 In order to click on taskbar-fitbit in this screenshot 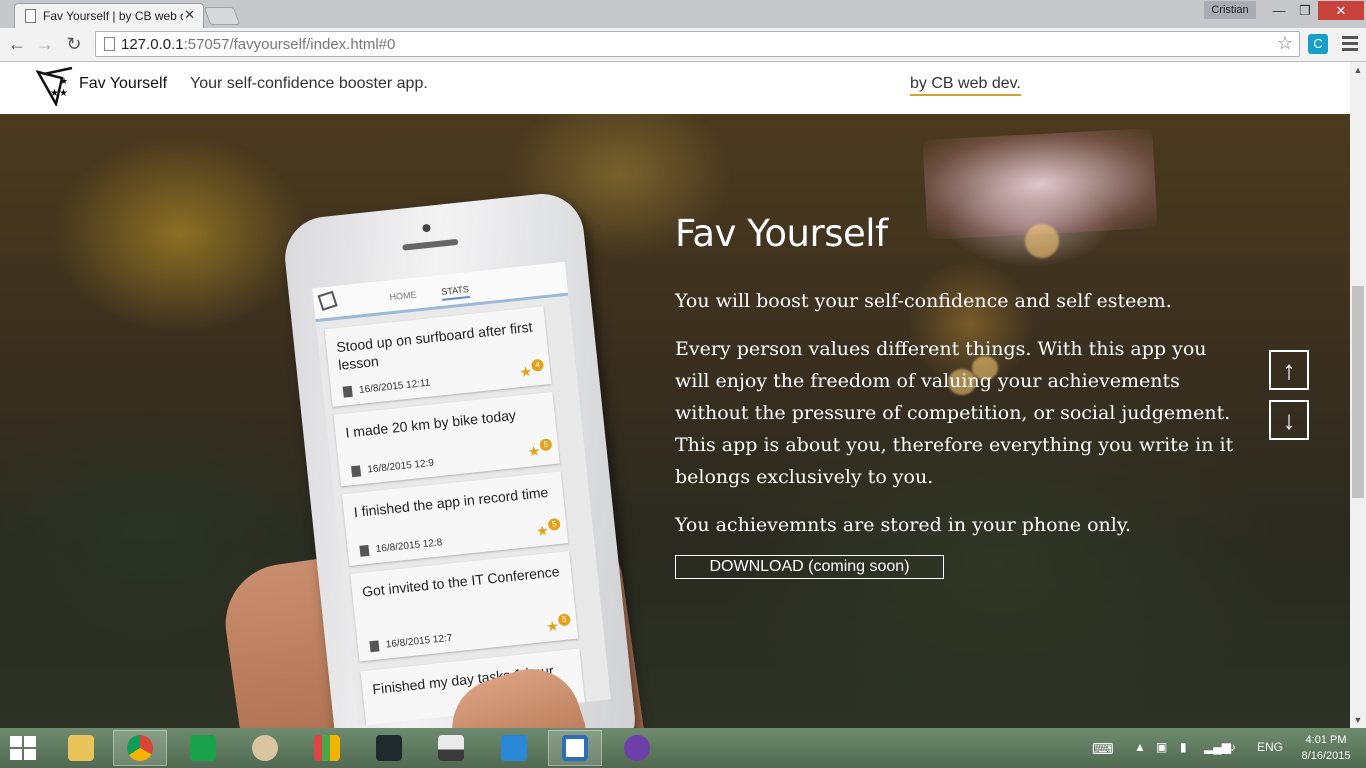, I will do `click(389, 748)`.